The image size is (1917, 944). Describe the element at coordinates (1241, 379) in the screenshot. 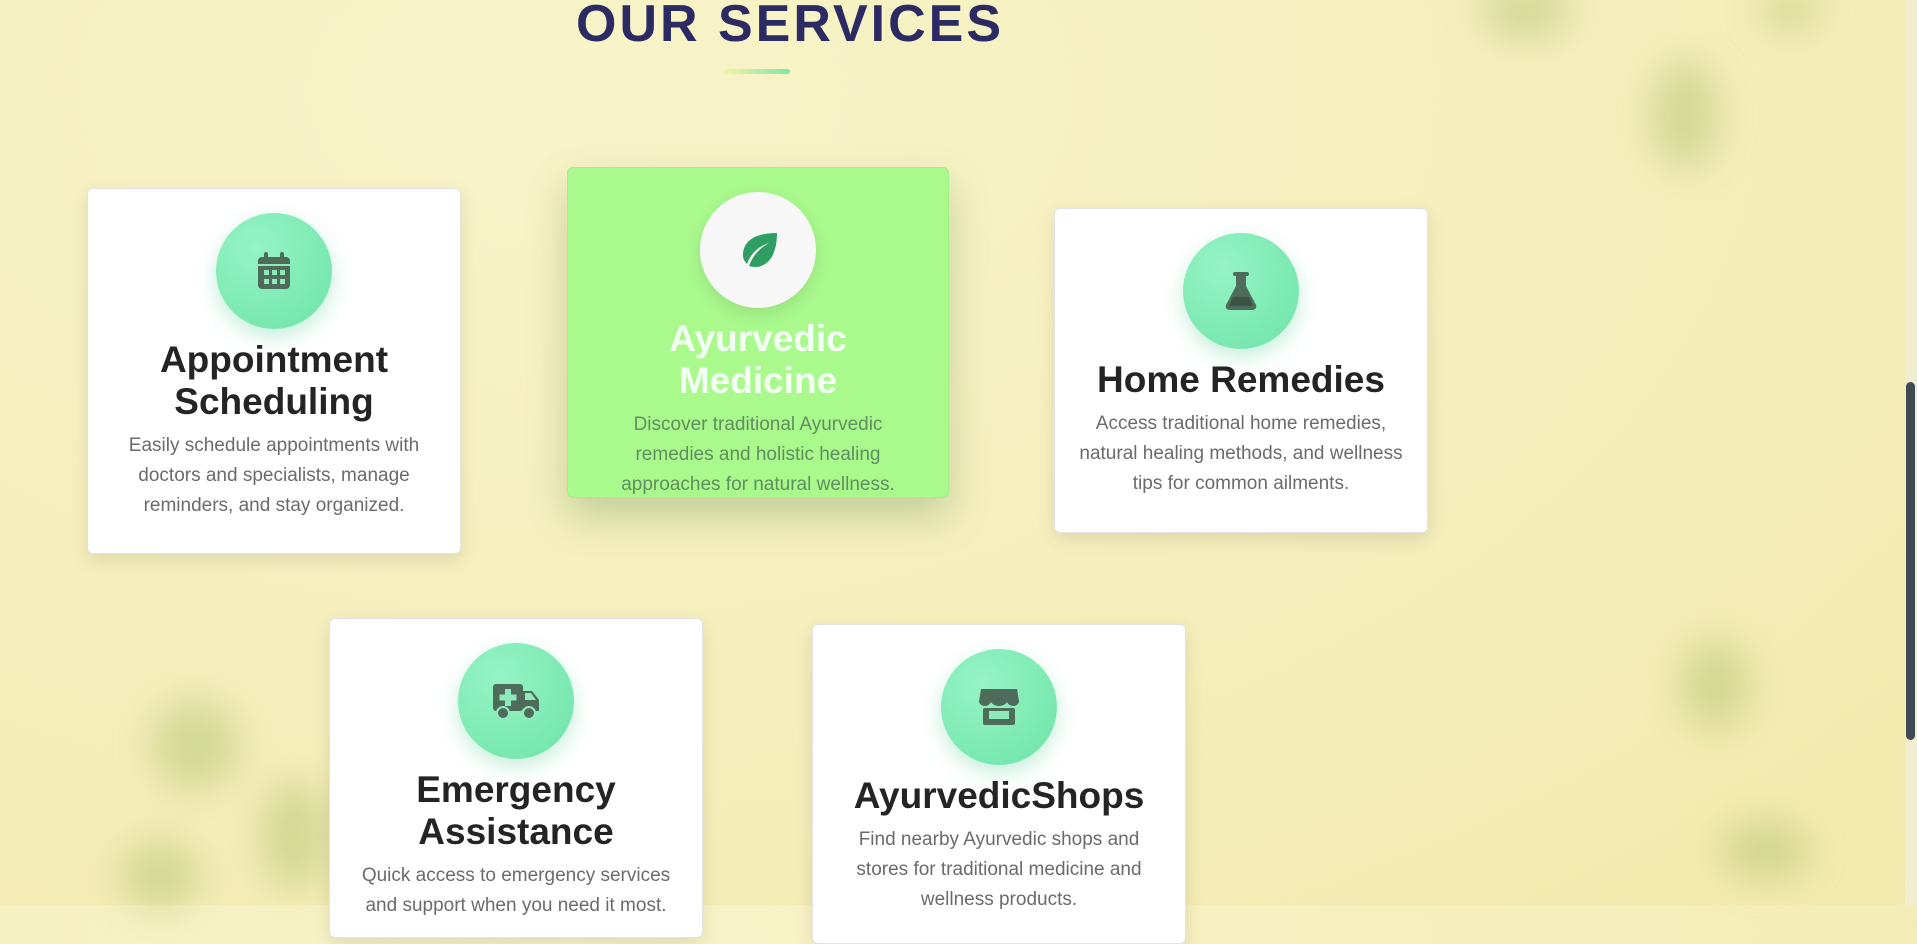

I see `service-title: Home Remedies` at that location.